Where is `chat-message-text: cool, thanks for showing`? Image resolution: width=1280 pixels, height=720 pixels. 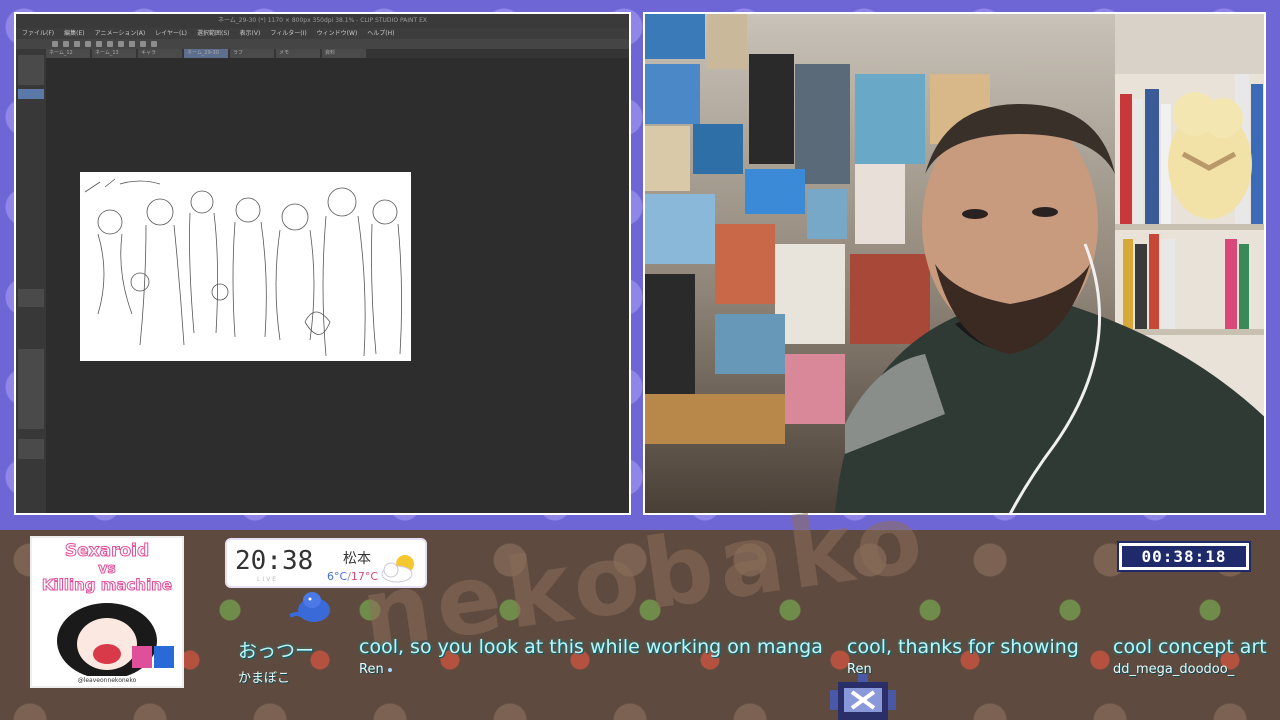
chat-message-text: cool, thanks for showing is located at coordinates (963, 647).